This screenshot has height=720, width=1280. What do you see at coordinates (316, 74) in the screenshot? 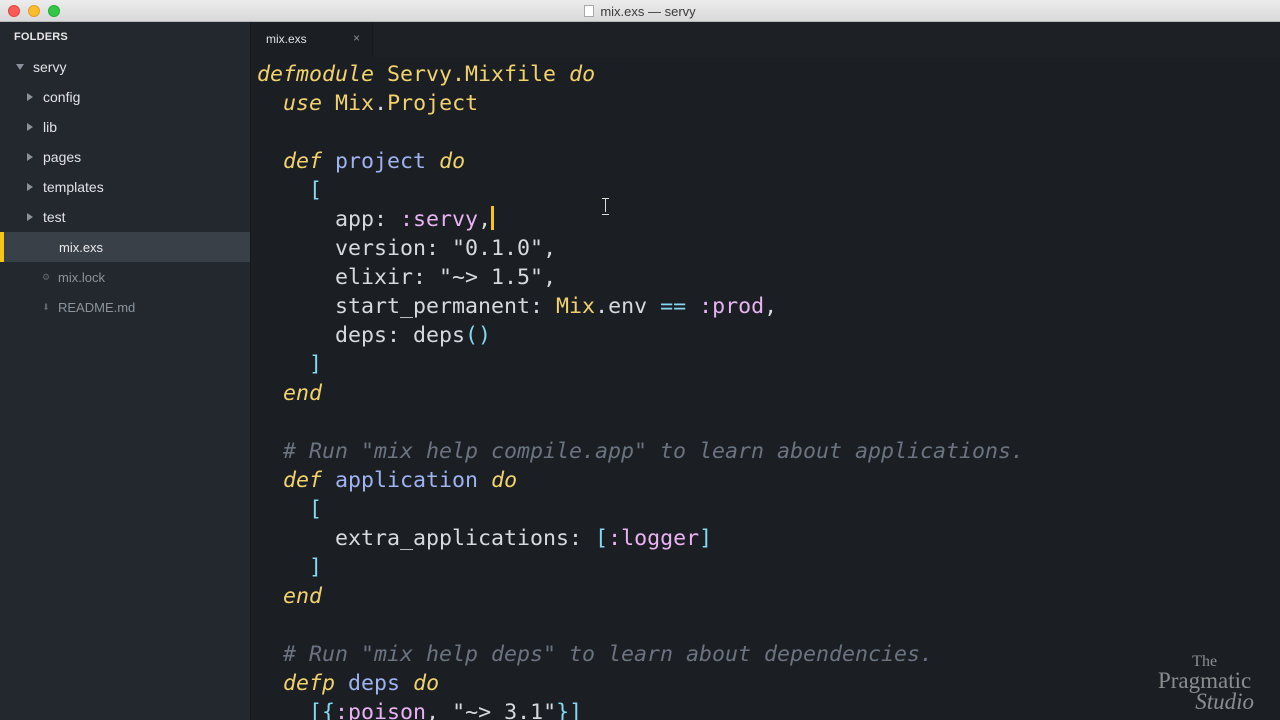
I see `code-token: defmodule` at bounding box center [316, 74].